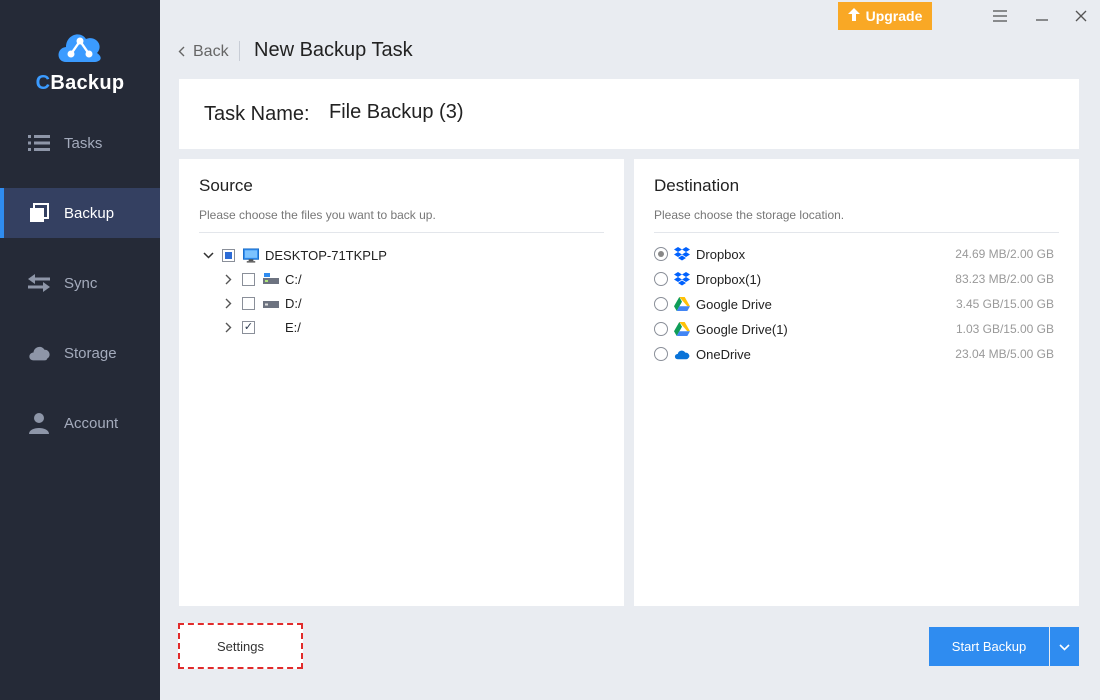  Describe the element at coordinates (39, 283) in the screenshot. I see `sync-icon` at that location.